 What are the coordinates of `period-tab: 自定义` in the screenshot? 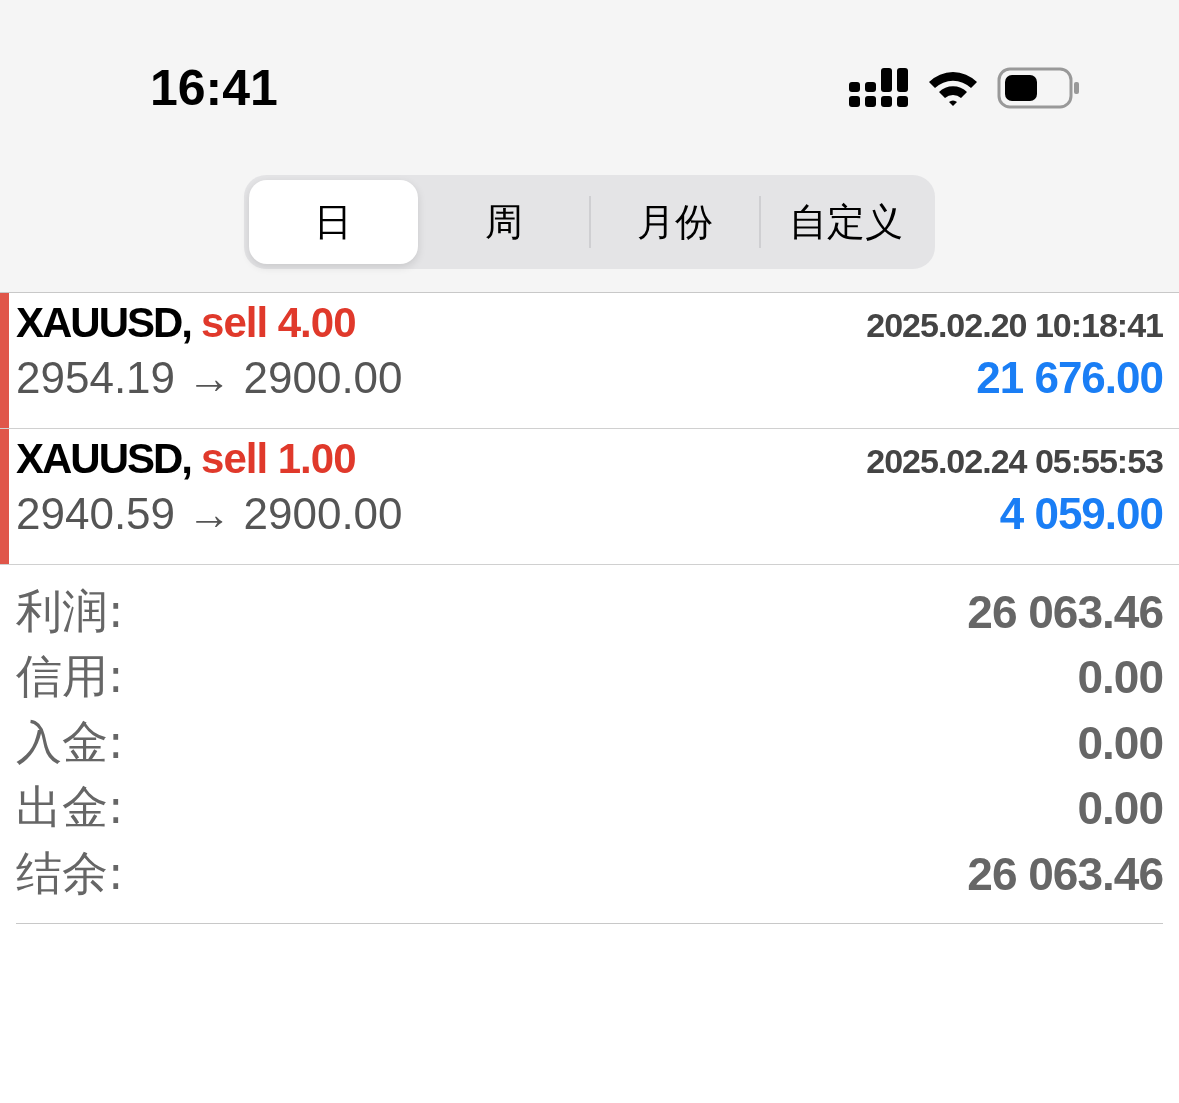 It's located at (845, 222).